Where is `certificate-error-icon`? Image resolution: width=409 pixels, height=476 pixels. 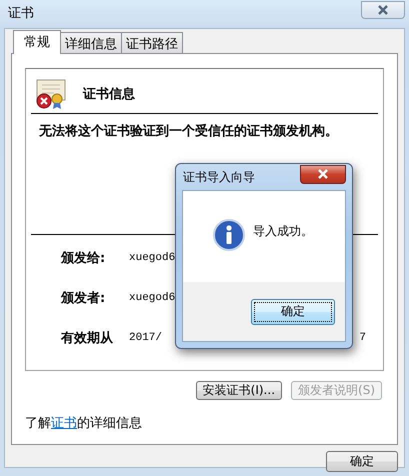 certificate-error-icon is located at coordinates (51, 94).